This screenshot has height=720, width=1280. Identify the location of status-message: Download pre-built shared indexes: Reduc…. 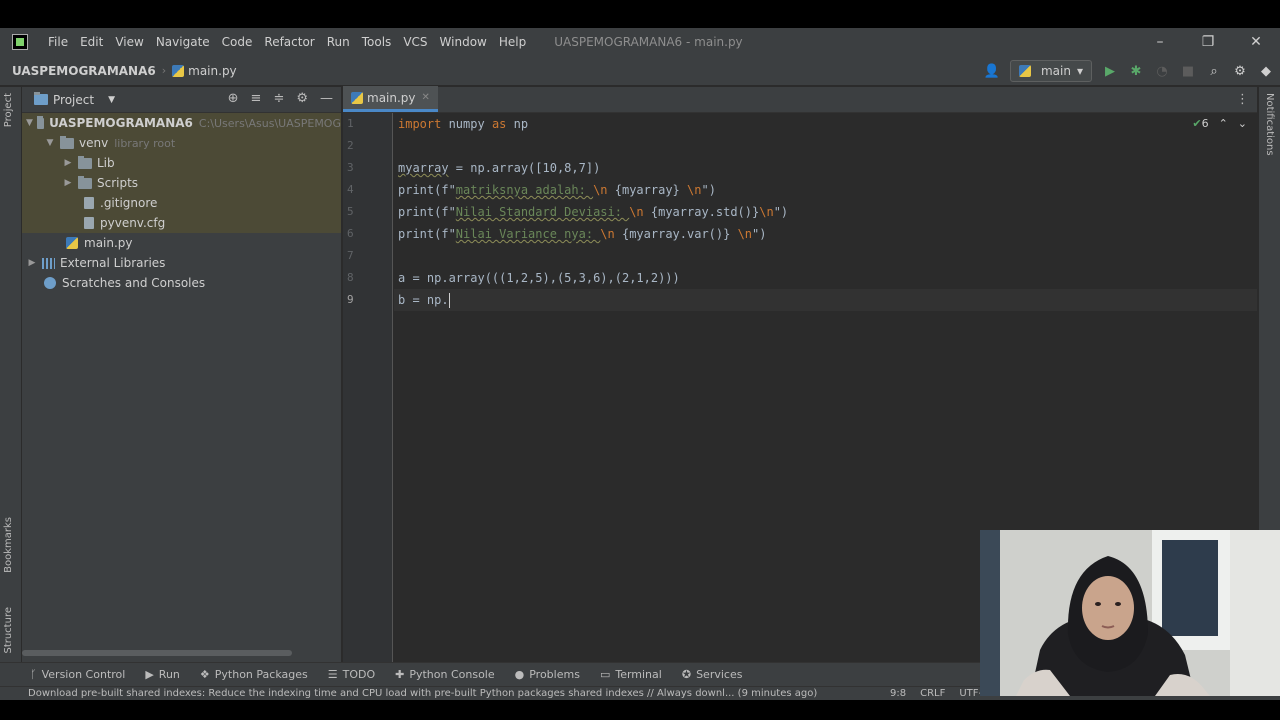
(422, 693).